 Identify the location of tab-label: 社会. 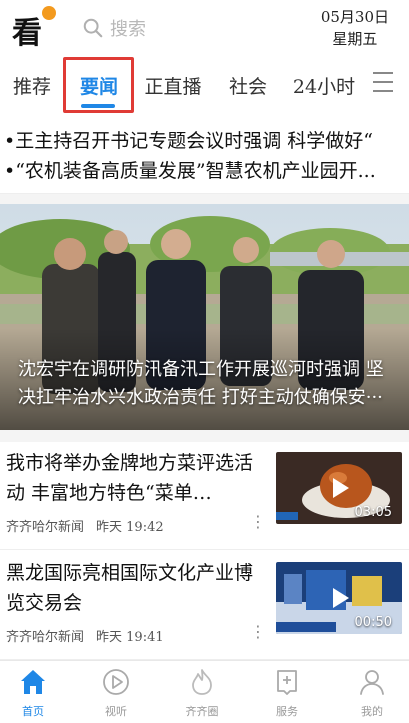
(247, 86).